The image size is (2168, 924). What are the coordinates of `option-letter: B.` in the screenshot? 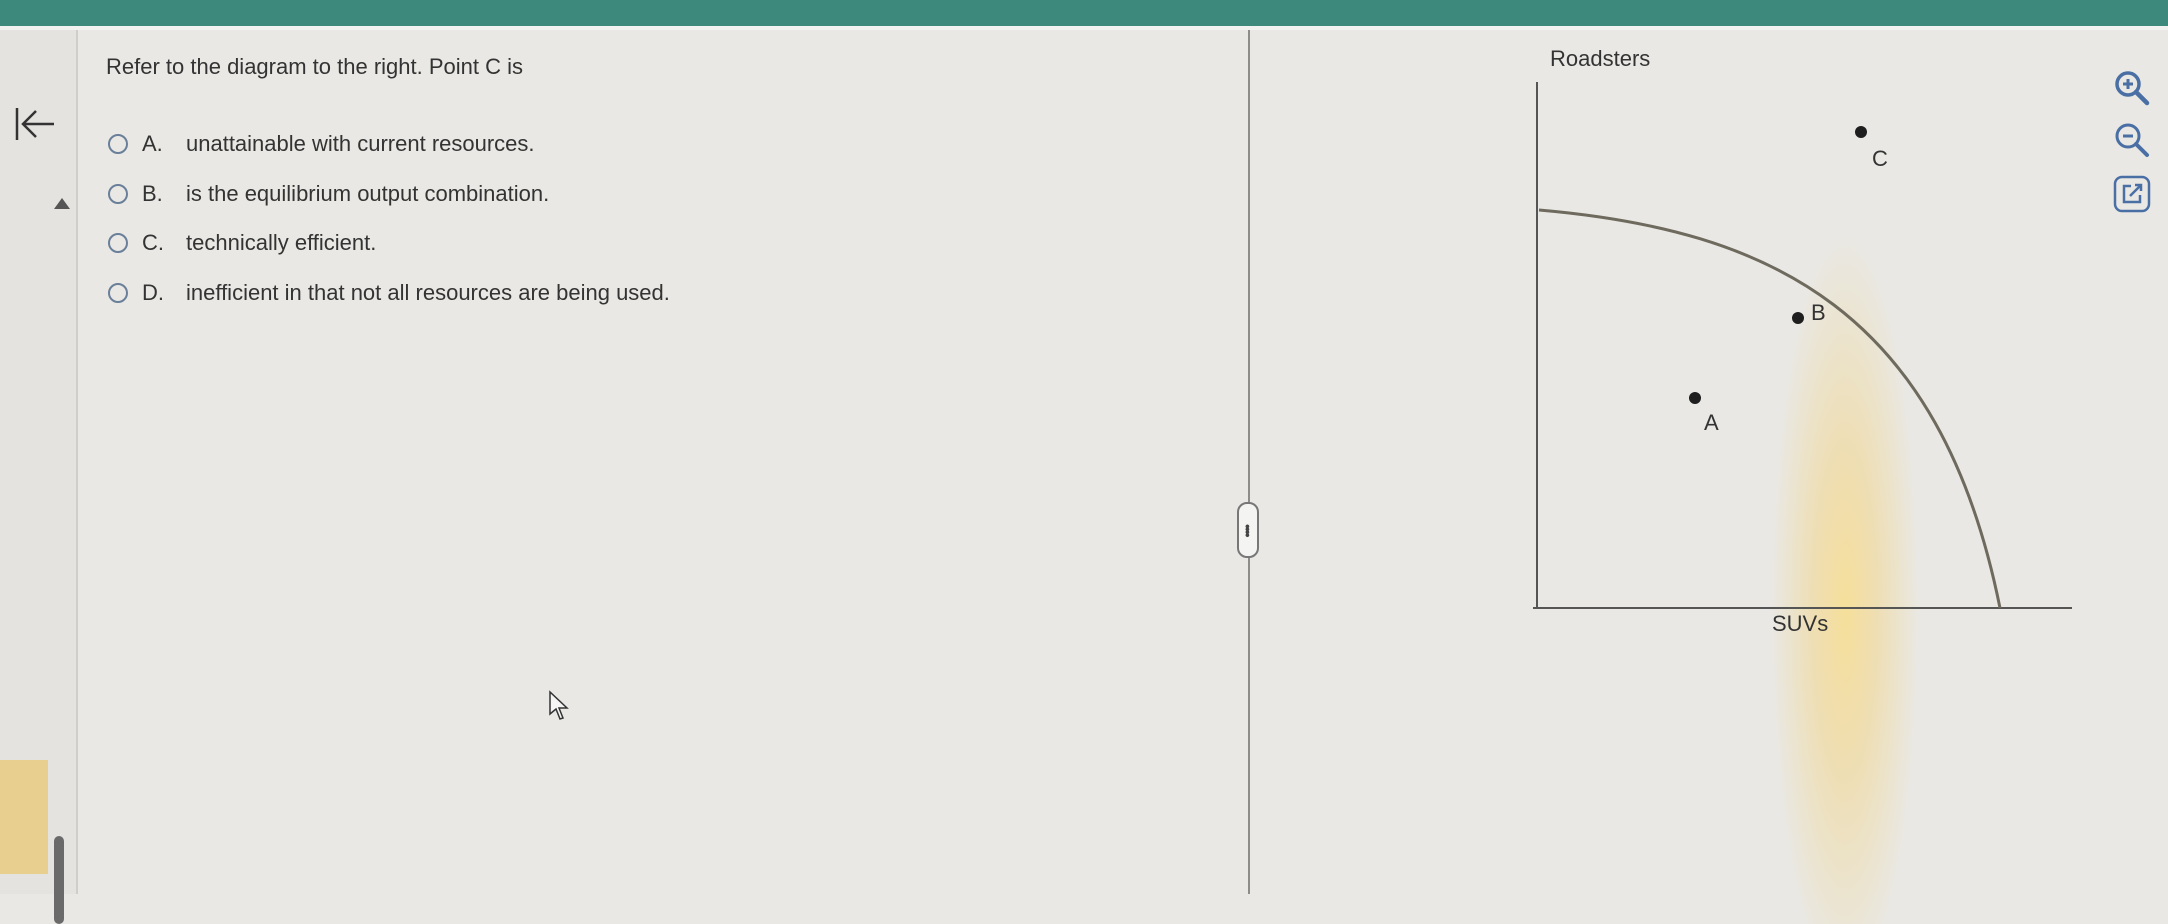 It's located at (152, 193).